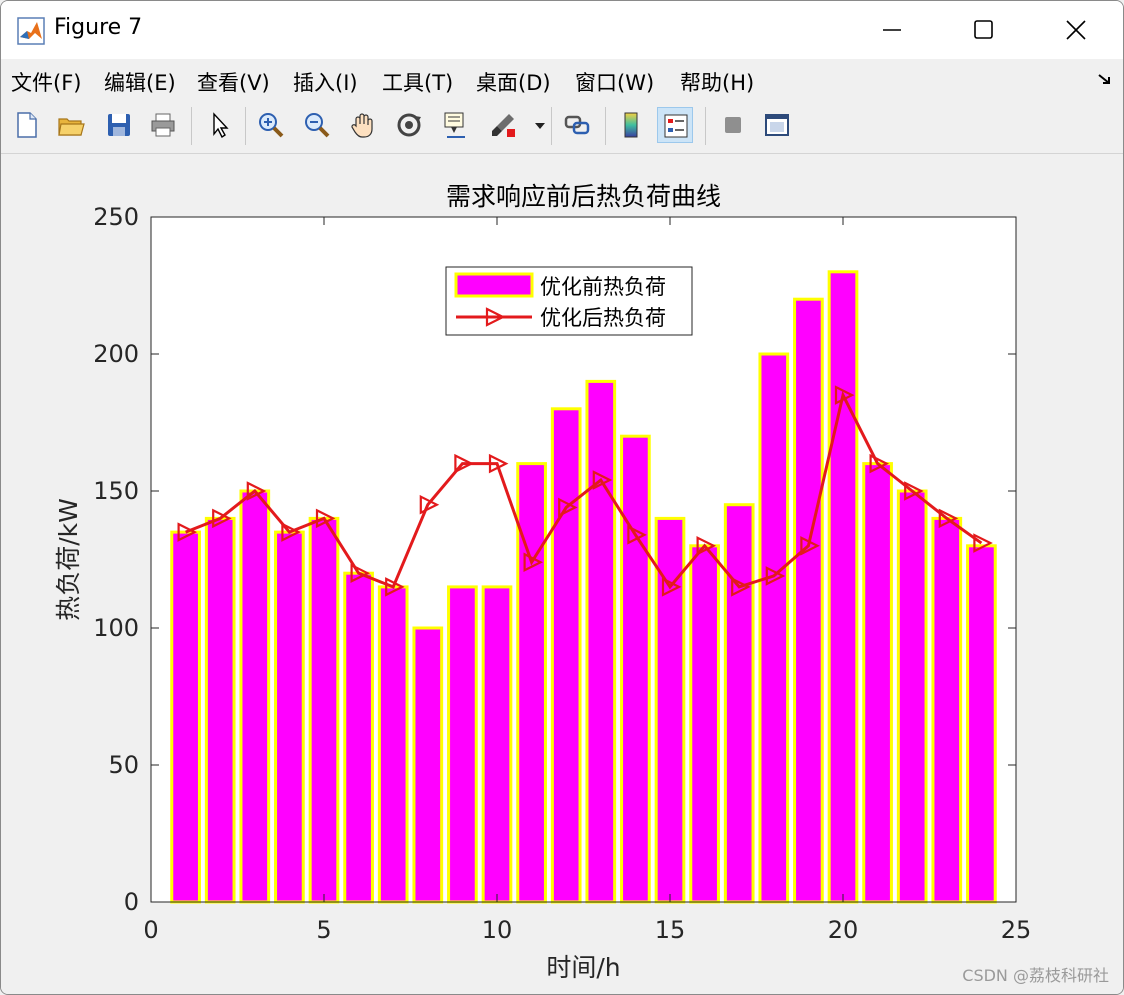  I want to click on save-icon, so click(119, 125).